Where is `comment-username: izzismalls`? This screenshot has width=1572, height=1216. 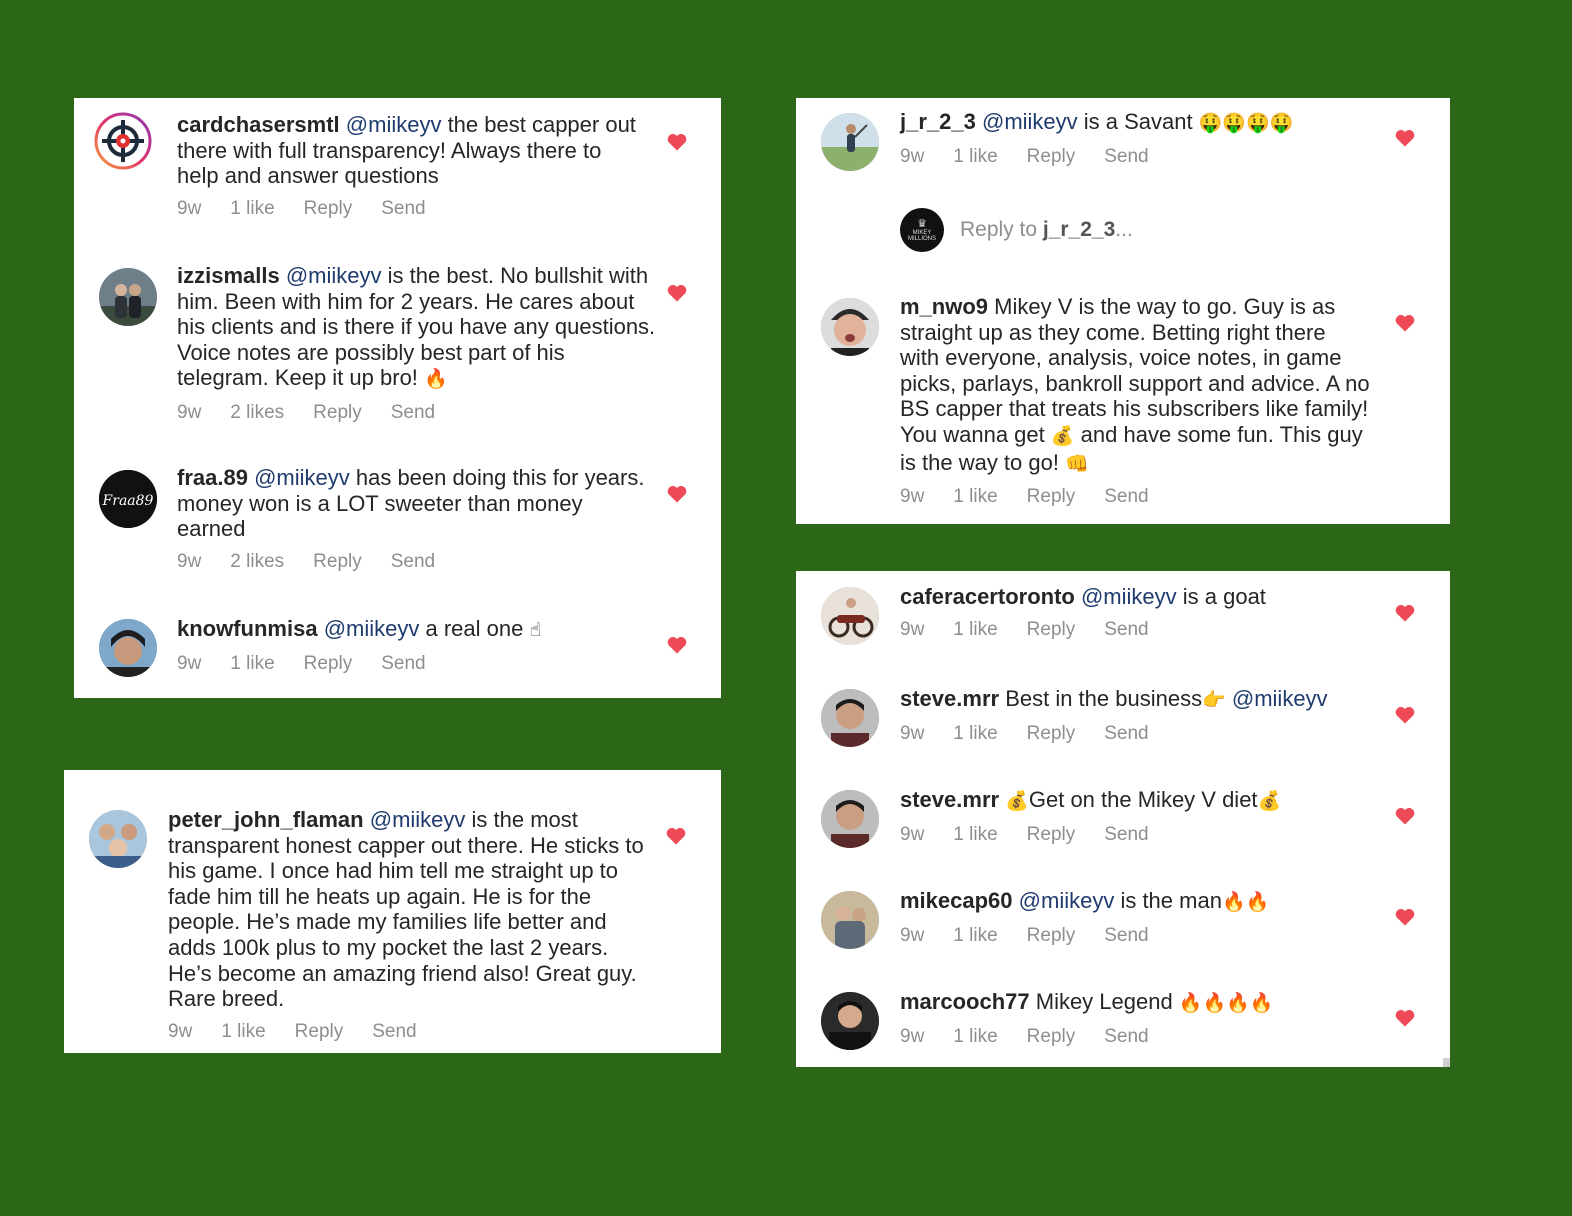 comment-username: izzismalls is located at coordinates (228, 275).